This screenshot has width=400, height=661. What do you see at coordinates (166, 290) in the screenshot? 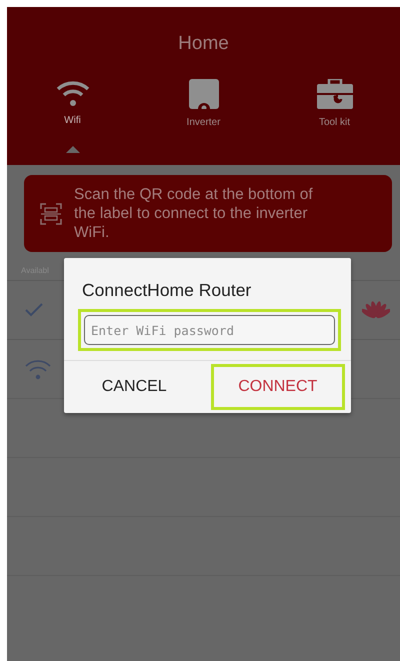
I see `dialog-title: ConnectHome Router` at bounding box center [166, 290].